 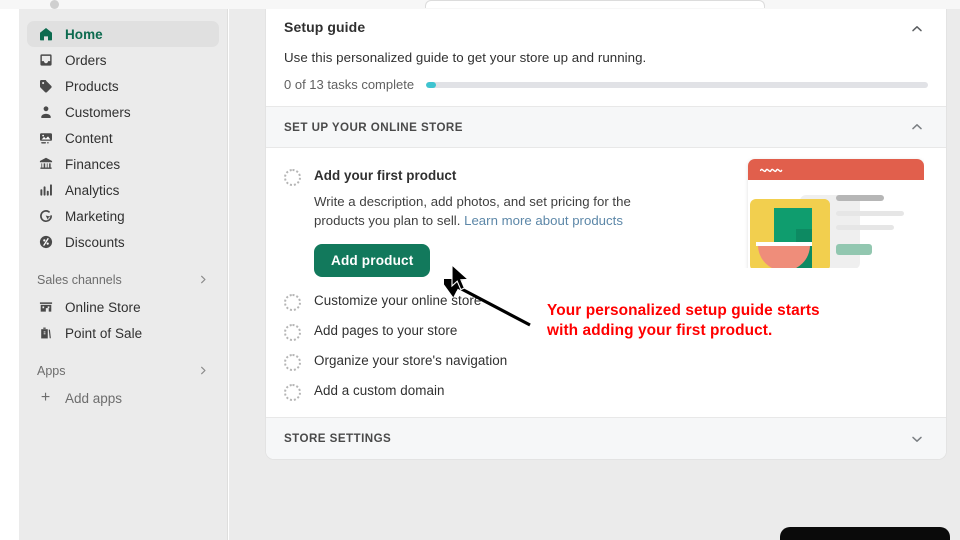 I want to click on finances-bank-icon, so click(x=45, y=164).